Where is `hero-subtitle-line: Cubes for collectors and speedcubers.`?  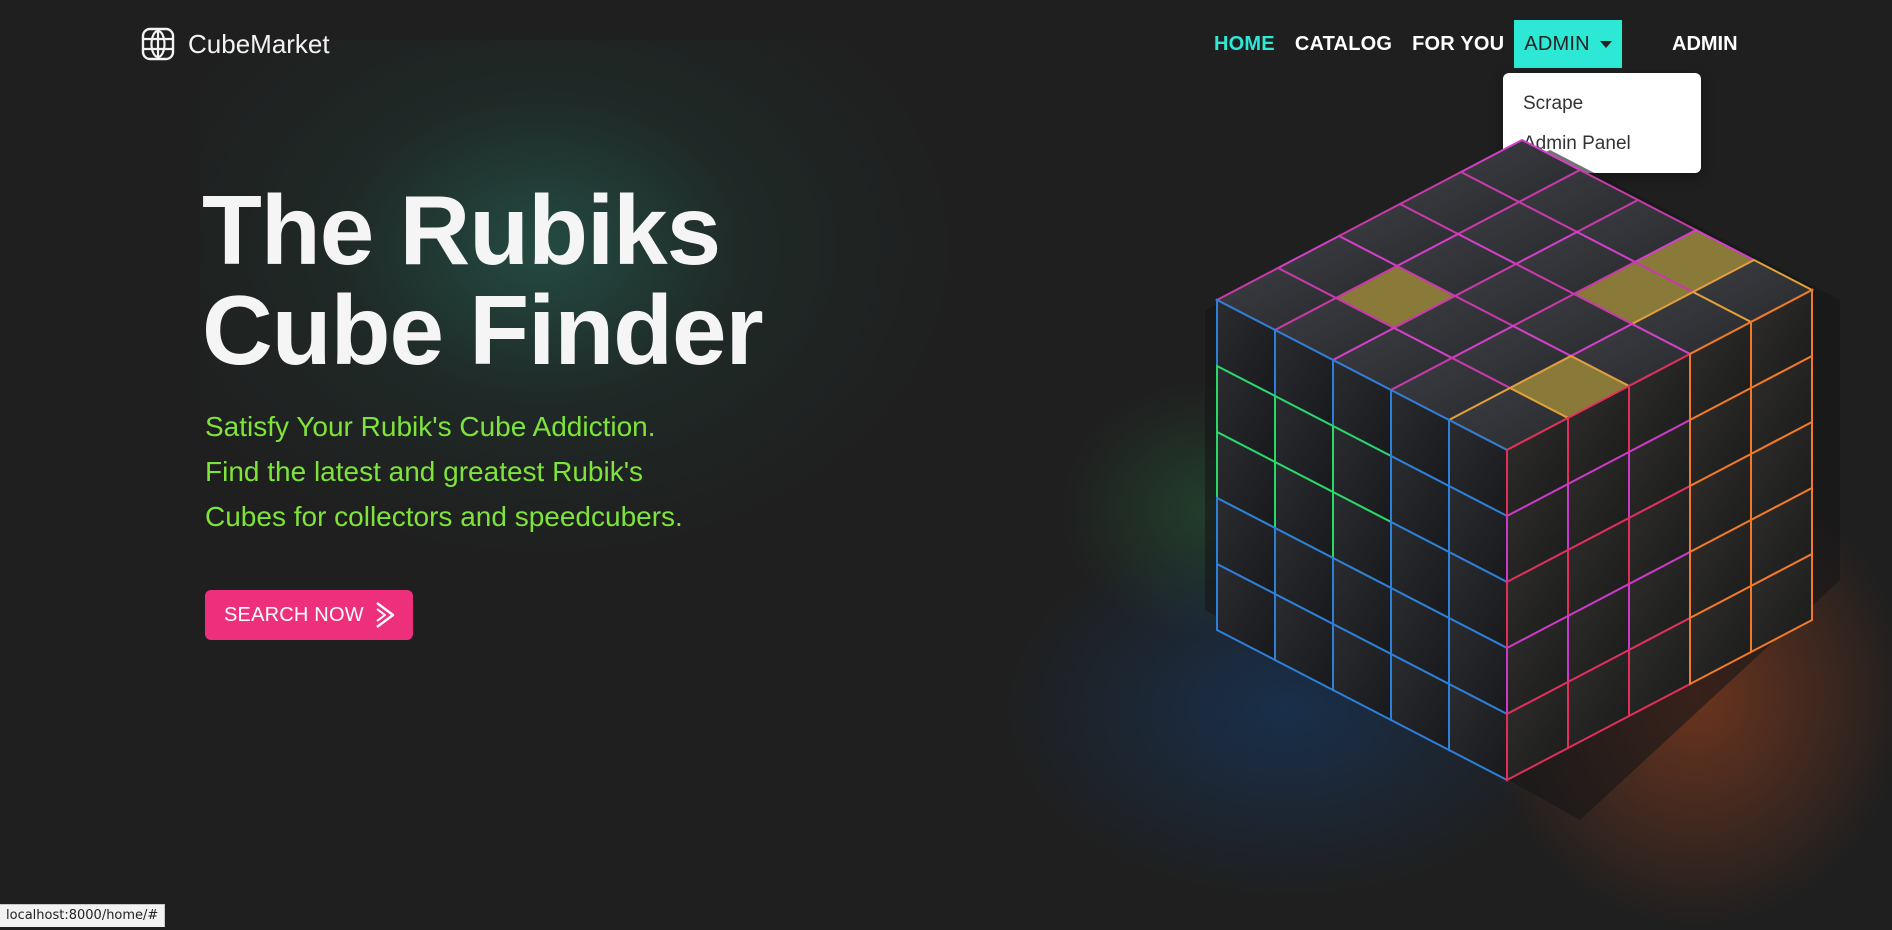 hero-subtitle-line: Cubes for collectors and speedcubers. is located at coordinates (444, 516).